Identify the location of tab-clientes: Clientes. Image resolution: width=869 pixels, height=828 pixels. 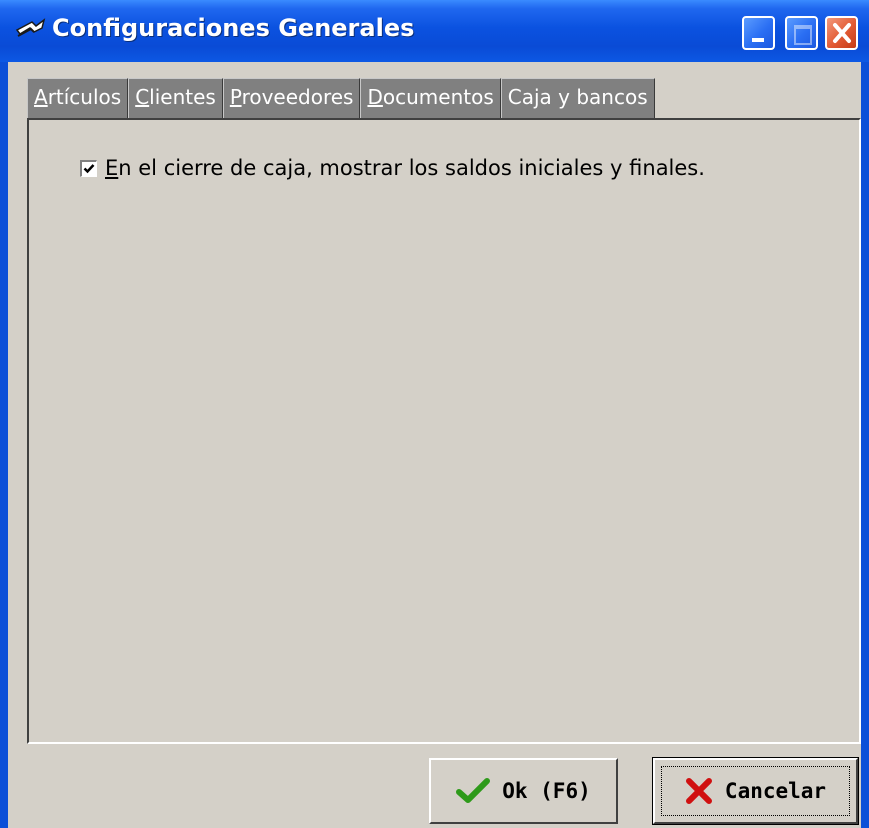
(175, 98).